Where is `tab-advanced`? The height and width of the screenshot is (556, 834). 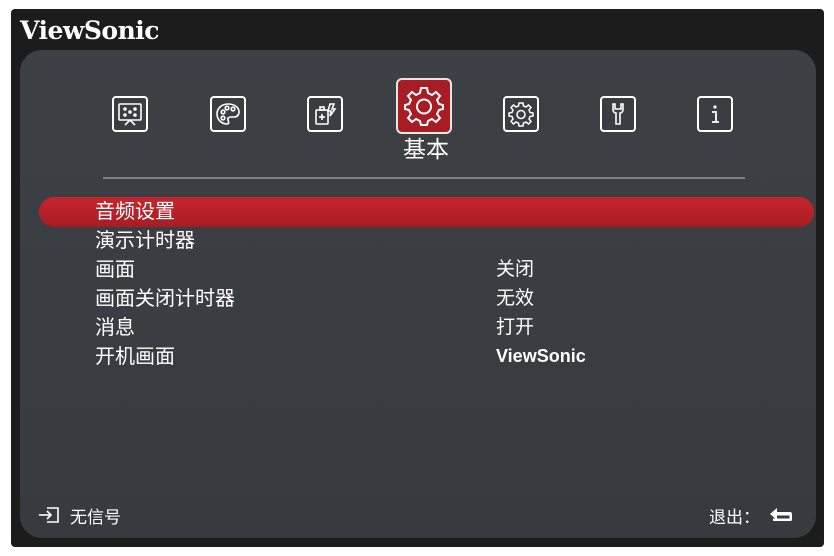 tab-advanced is located at coordinates (521, 114).